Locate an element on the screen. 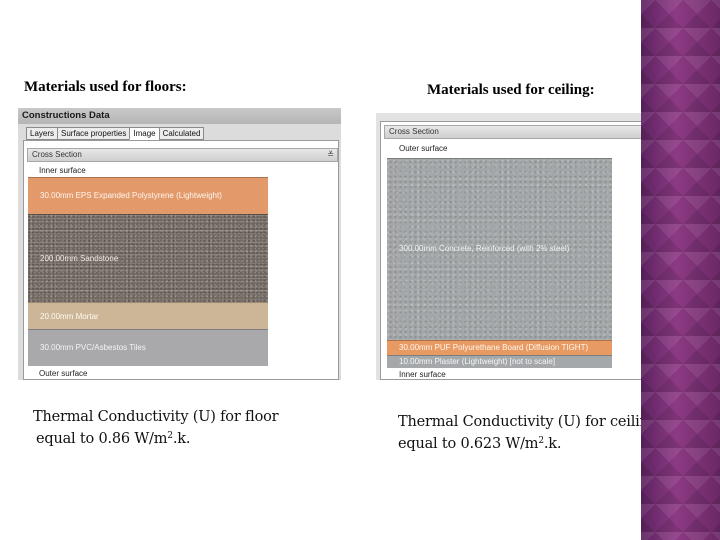 The height and width of the screenshot is (540, 720). layer-mortar: 20.00mm Mortar is located at coordinates (148, 315).